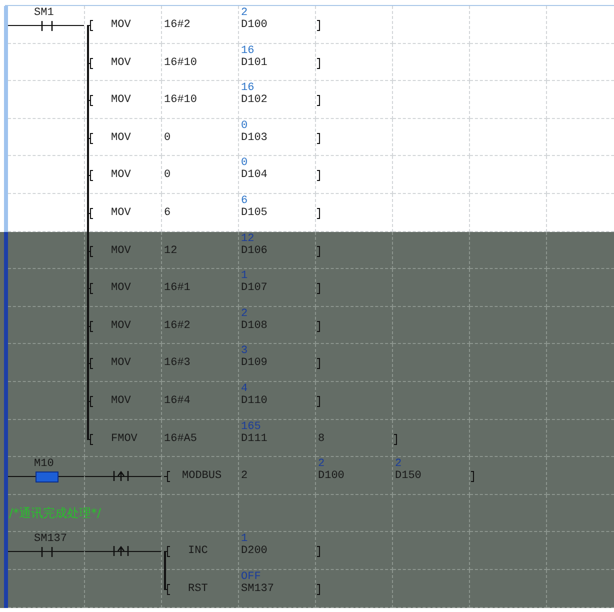 This screenshot has width=614, height=612. What do you see at coordinates (177, 363) in the screenshot?
I see `operand: 16#3` at bounding box center [177, 363].